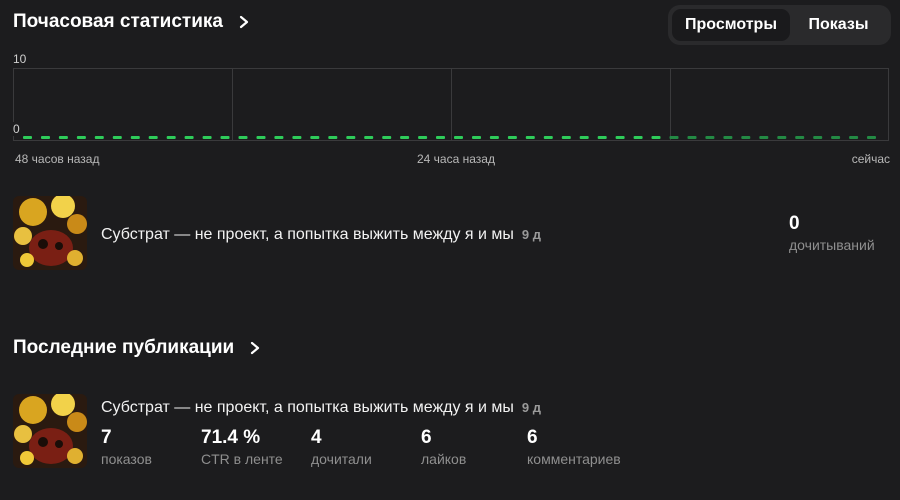  Describe the element at coordinates (21, 59) in the screenshot. I see `y-tick-max: 10` at that location.